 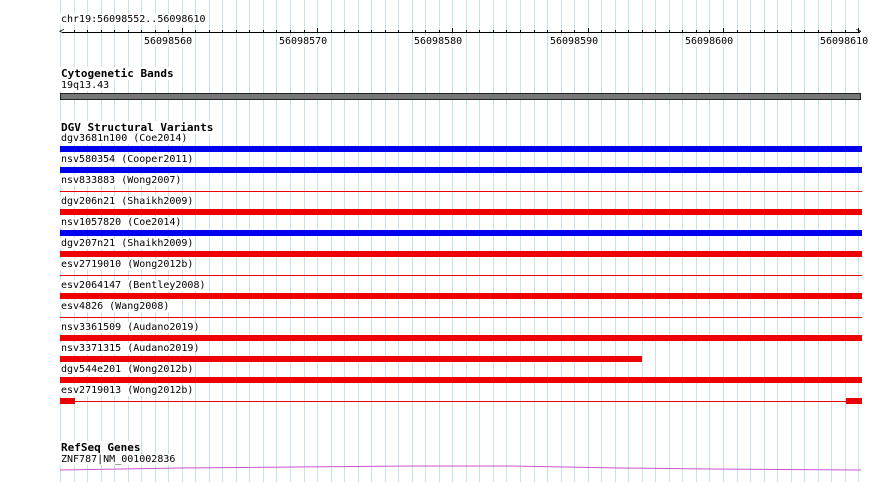 I want to click on ruler-label: 56098600, so click(x=709, y=41).